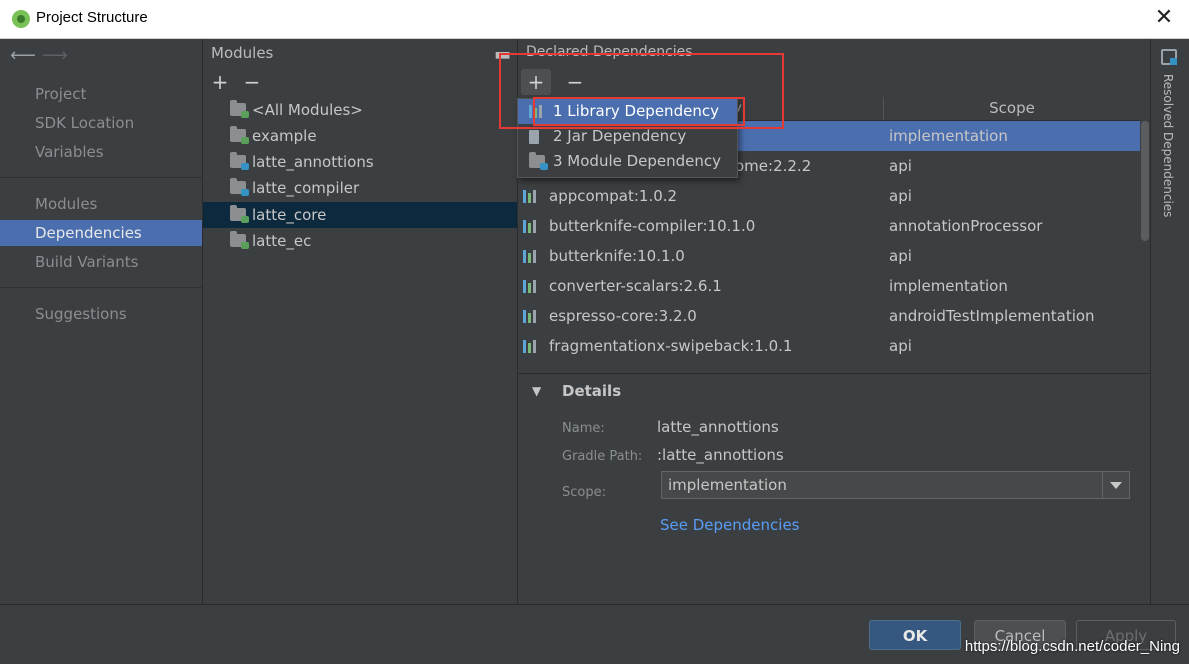 Image resolution: width=1189 pixels, height=664 pixels. What do you see at coordinates (1012, 108) in the screenshot?
I see `column-header-scope: Scope` at bounding box center [1012, 108].